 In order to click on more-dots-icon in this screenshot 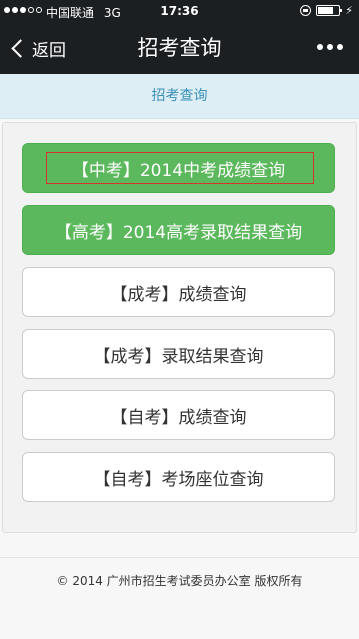, I will do `click(330, 47)`.